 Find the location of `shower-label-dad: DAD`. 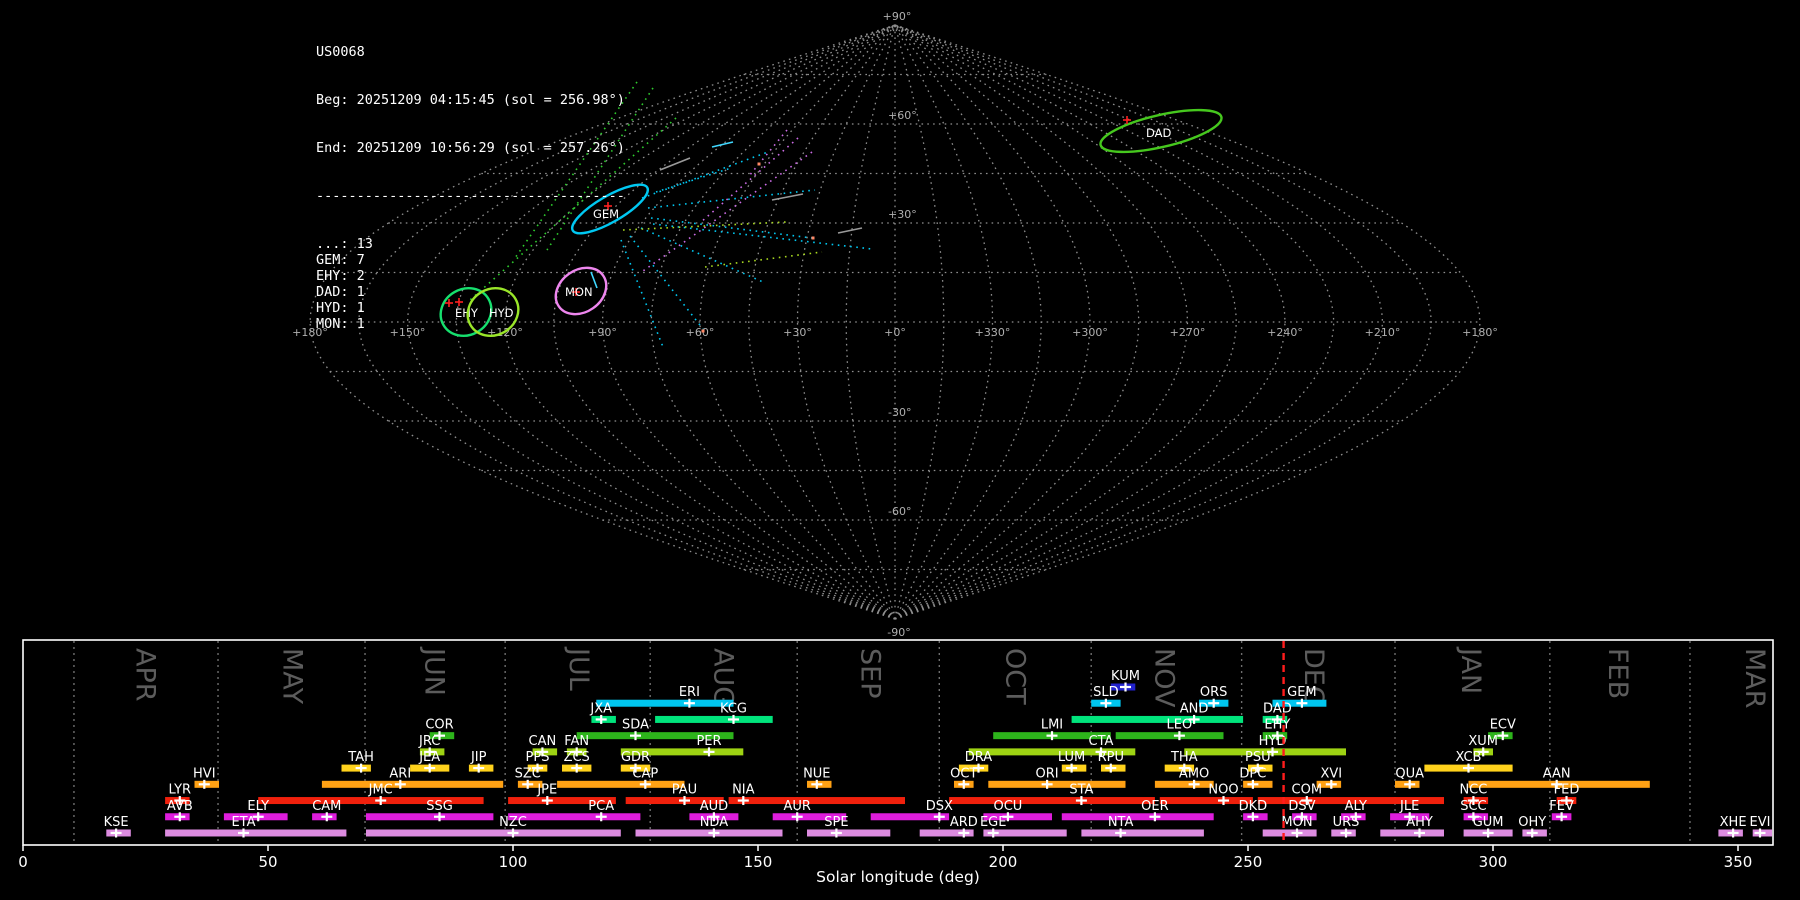

shower-label-dad: DAD is located at coordinates (1277, 708).